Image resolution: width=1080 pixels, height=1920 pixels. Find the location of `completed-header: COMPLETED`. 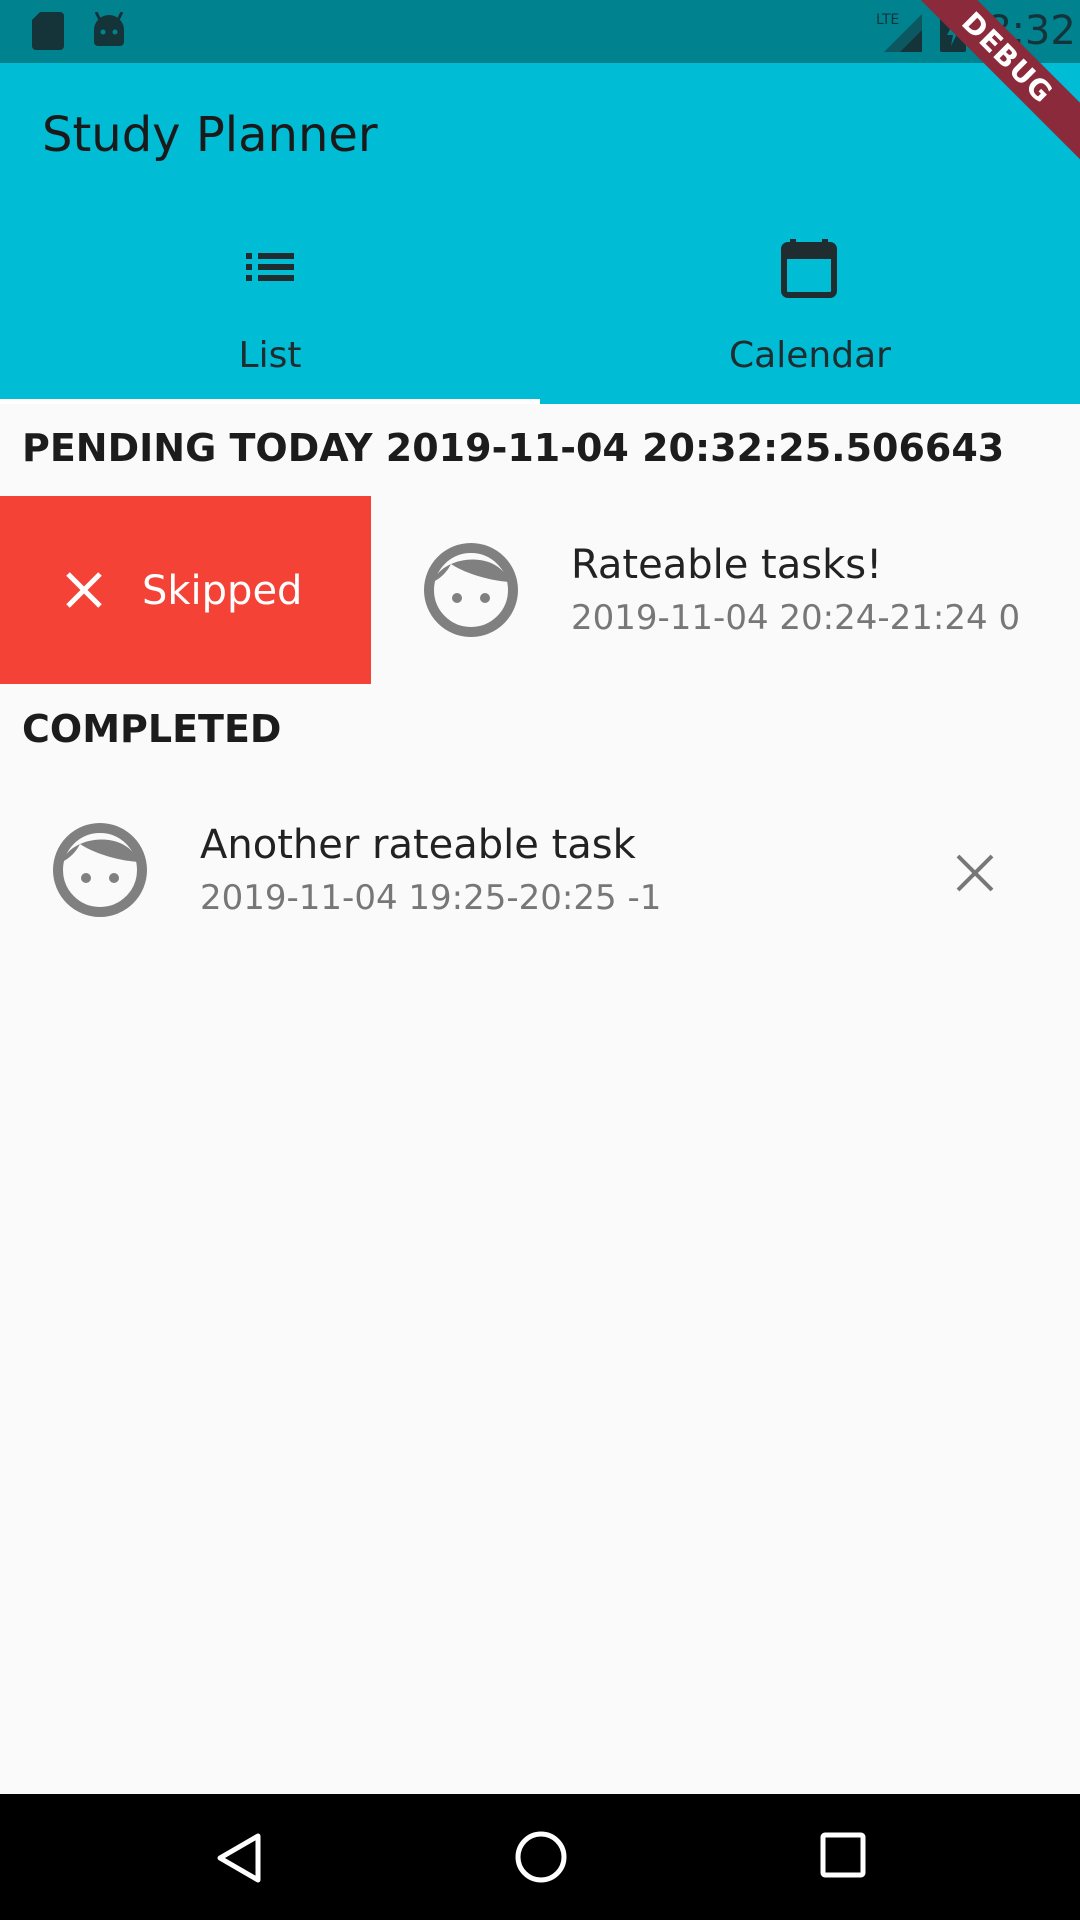

completed-header: COMPLETED is located at coordinates (152, 729).